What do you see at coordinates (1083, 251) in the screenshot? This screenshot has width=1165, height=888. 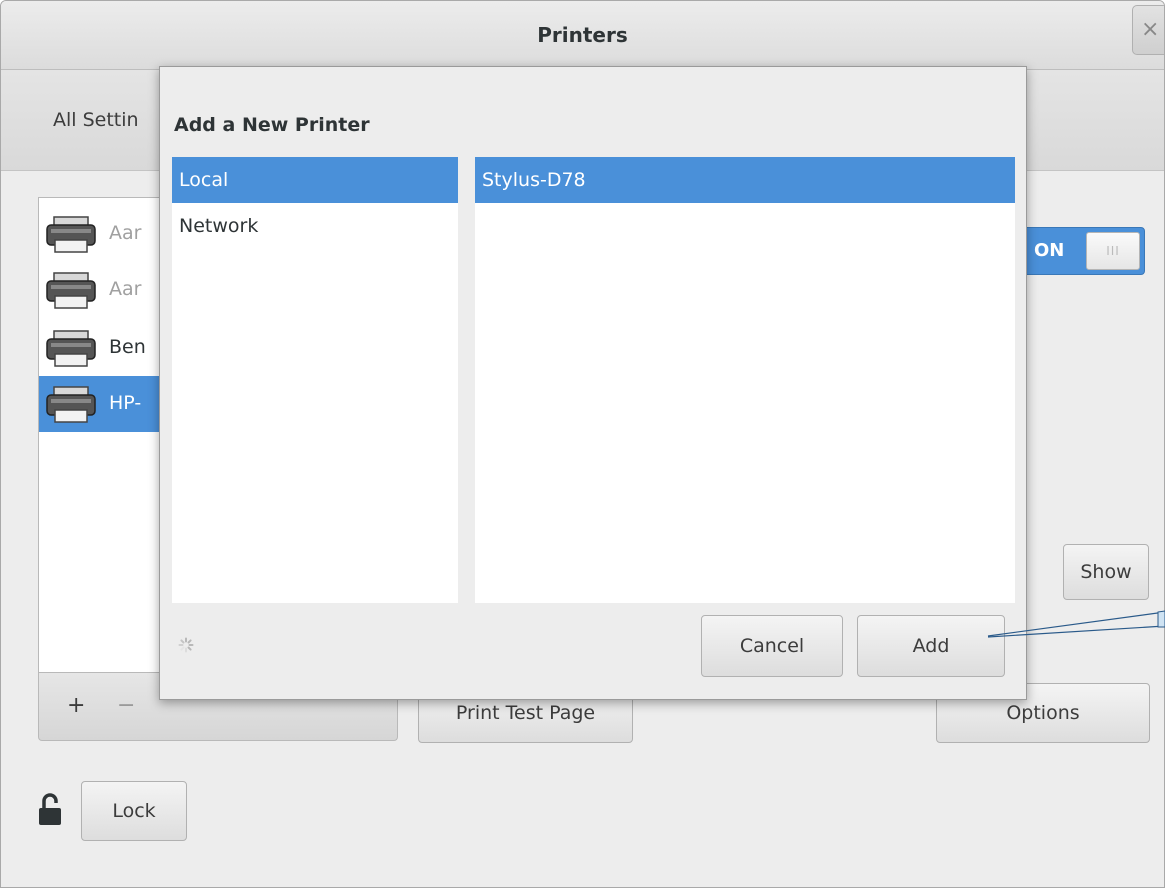 I see `printer-power-toggle: ON III` at bounding box center [1083, 251].